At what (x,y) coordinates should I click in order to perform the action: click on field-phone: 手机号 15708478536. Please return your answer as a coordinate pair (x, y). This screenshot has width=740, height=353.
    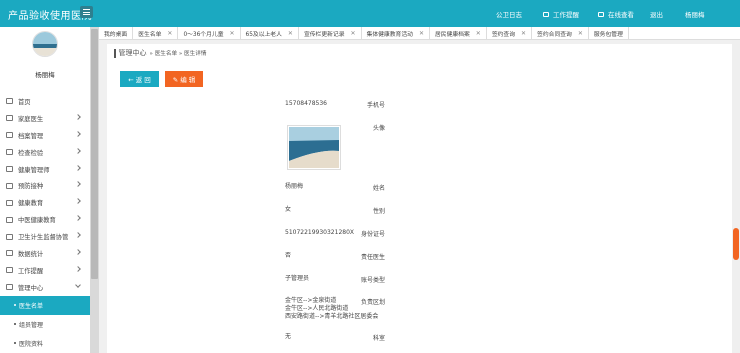
    Looking at the image, I should click on (407, 105).